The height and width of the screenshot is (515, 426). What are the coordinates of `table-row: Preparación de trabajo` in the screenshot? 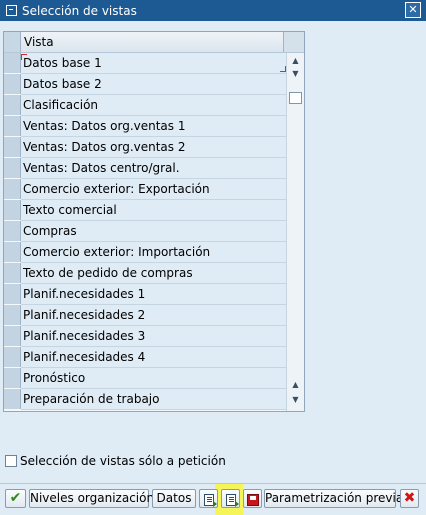 It's located at (145, 399).